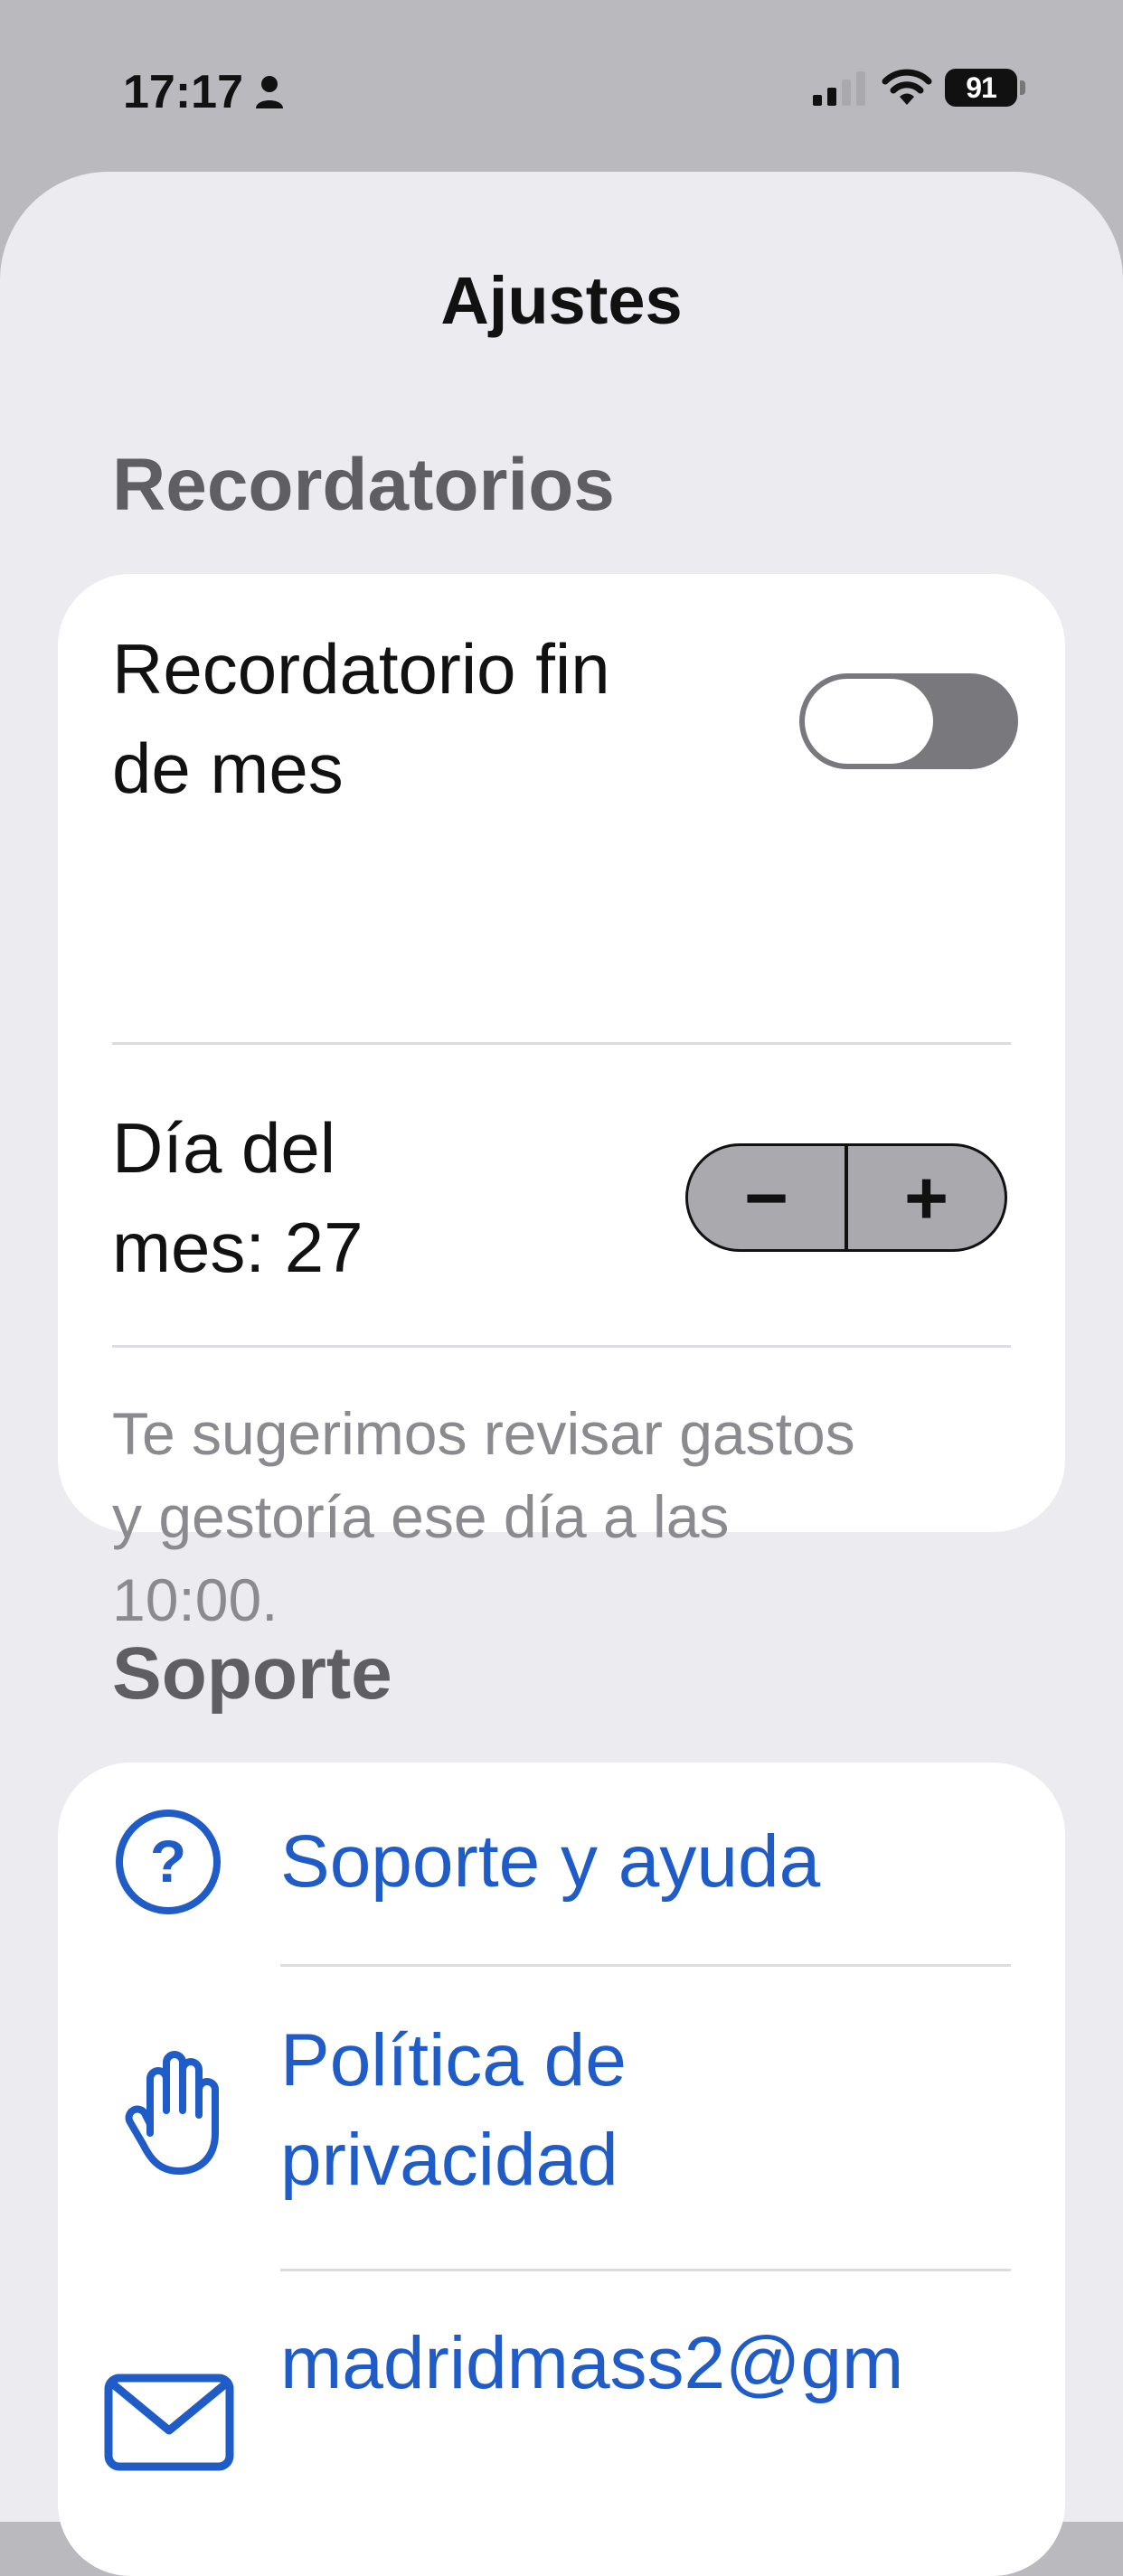 Image resolution: width=1123 pixels, height=2576 pixels. Describe the element at coordinates (361, 719) in the screenshot. I see `end-of-month-reminder-label: Recordatorio fin de mes` at that location.